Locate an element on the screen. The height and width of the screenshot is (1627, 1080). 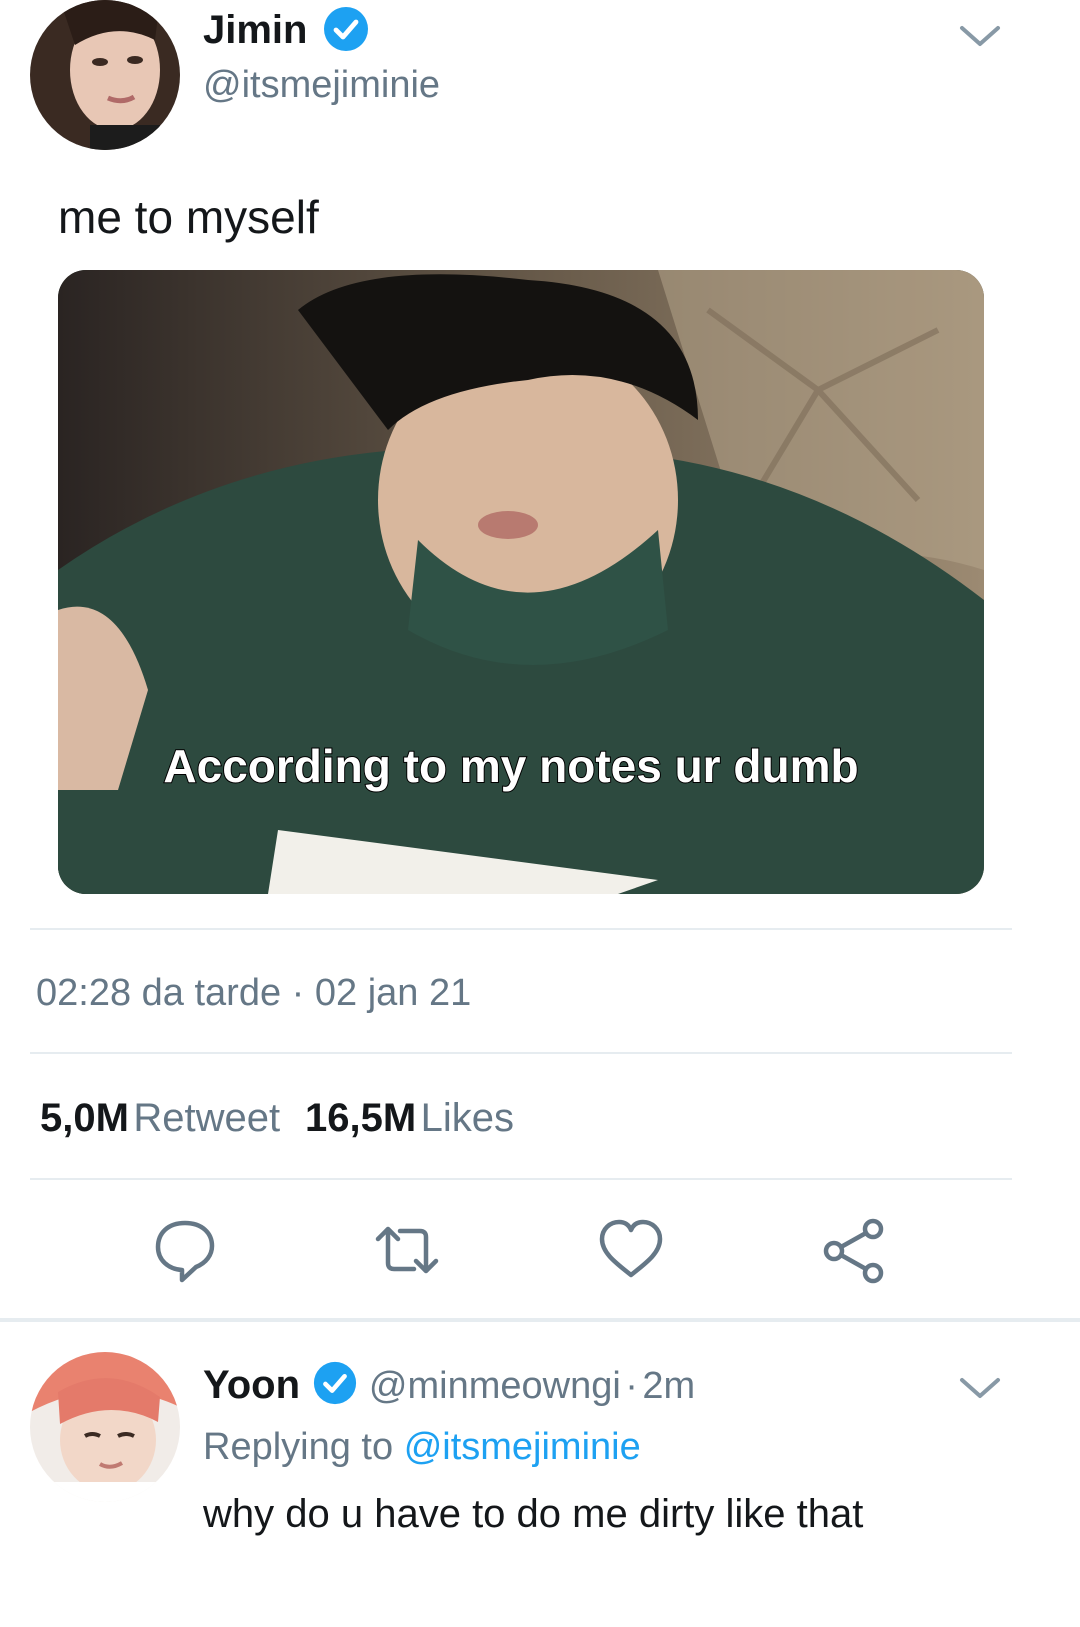
section-divider is located at coordinates (540, 1320).